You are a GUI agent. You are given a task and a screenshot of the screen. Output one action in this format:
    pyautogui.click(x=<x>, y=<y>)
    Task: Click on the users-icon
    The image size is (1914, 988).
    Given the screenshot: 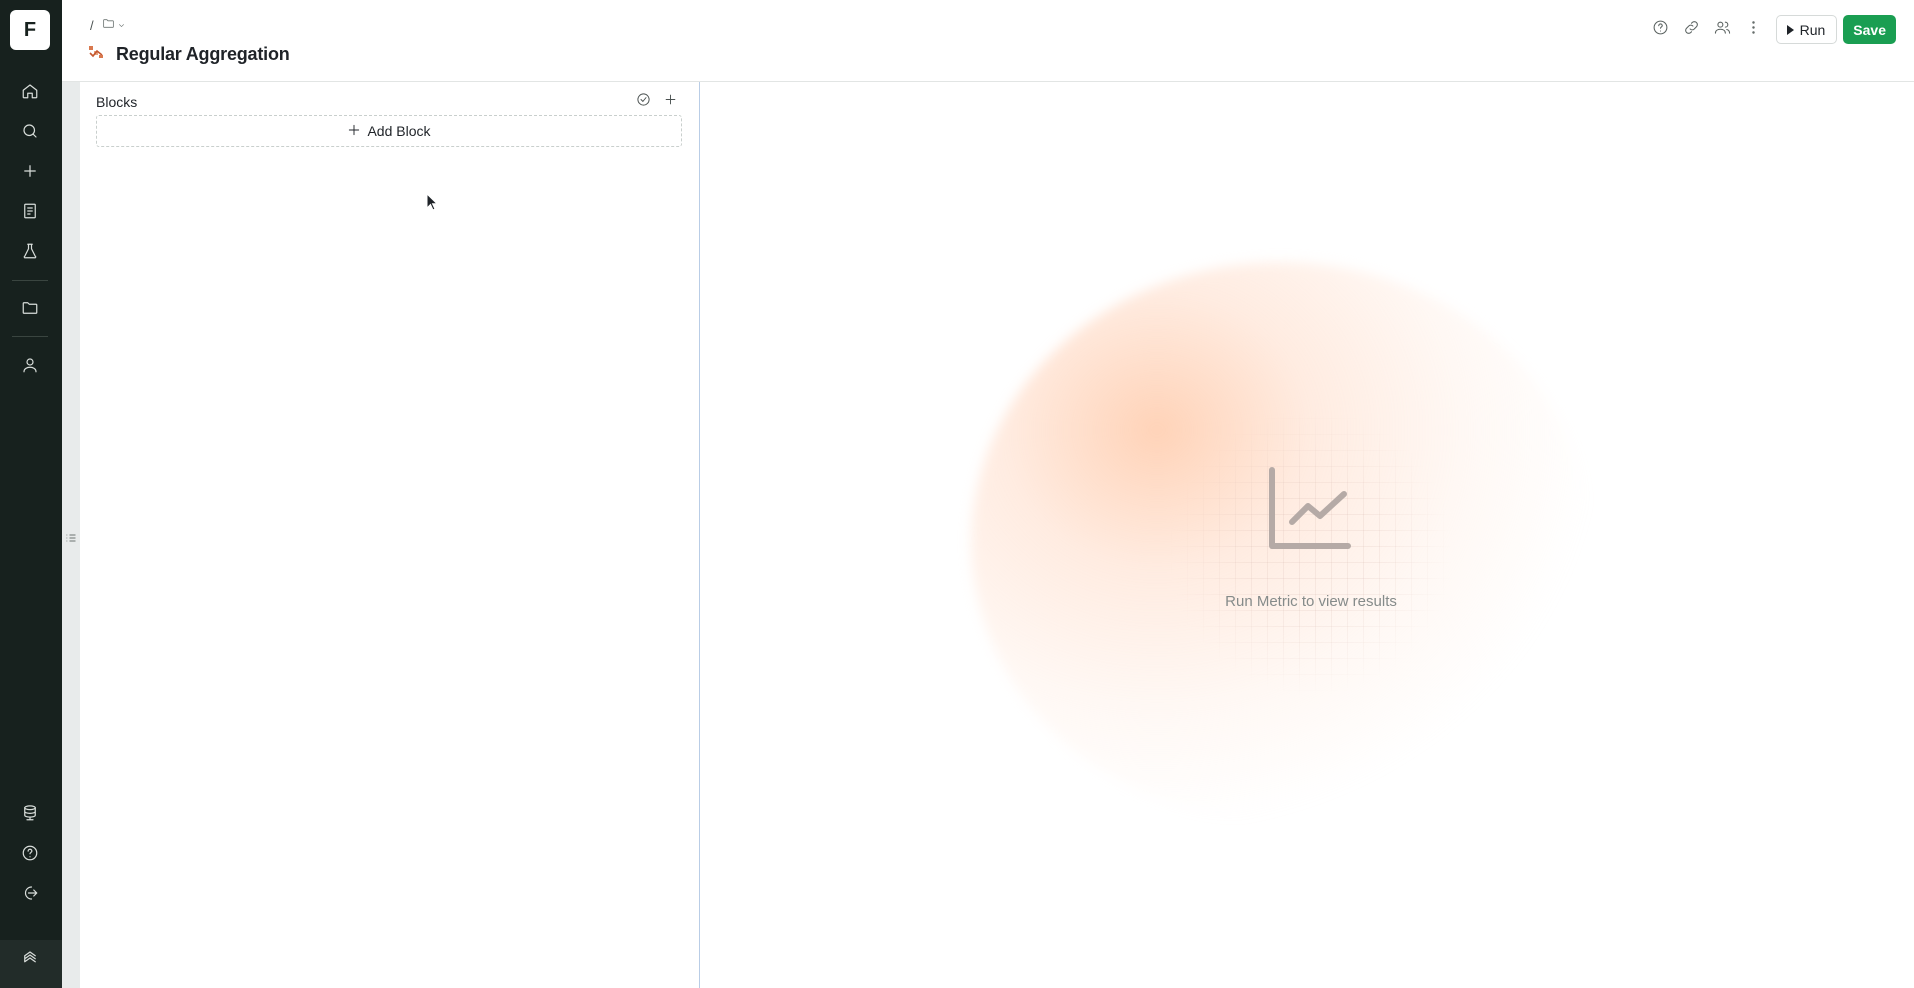 What is the action you would take?
    pyautogui.click(x=1722, y=30)
    